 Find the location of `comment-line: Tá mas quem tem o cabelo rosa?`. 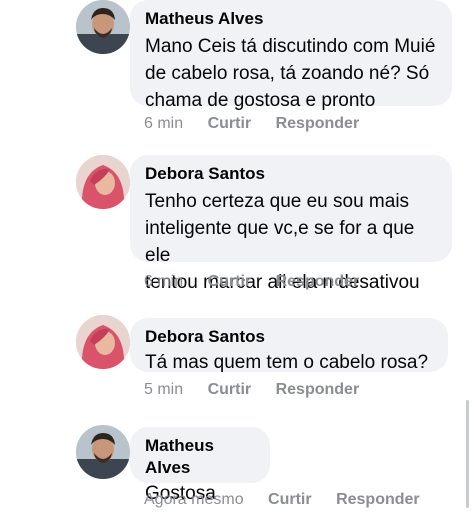

comment-line: Tá mas quem tem o cabelo rosa? is located at coordinates (287, 362).